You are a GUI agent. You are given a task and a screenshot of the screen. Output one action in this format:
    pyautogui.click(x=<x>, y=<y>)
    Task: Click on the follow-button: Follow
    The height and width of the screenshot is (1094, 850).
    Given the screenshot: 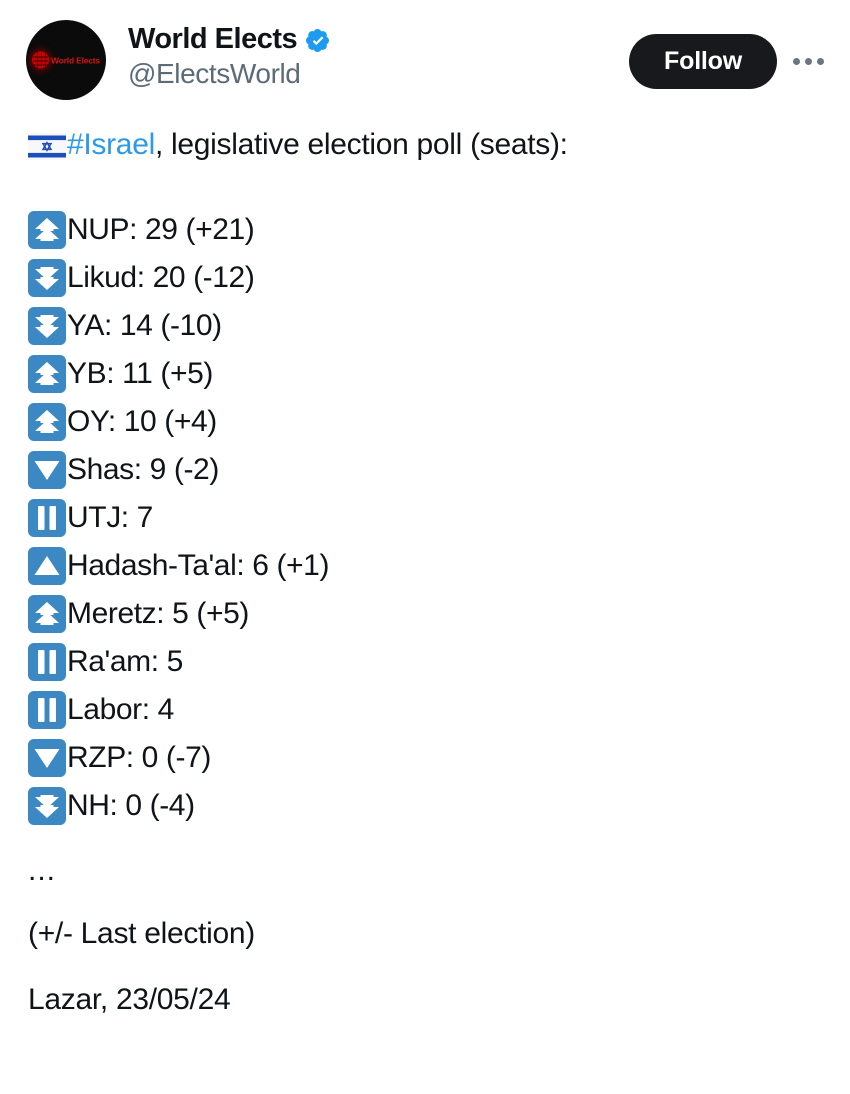 What is the action you would take?
    pyautogui.click(x=703, y=61)
    